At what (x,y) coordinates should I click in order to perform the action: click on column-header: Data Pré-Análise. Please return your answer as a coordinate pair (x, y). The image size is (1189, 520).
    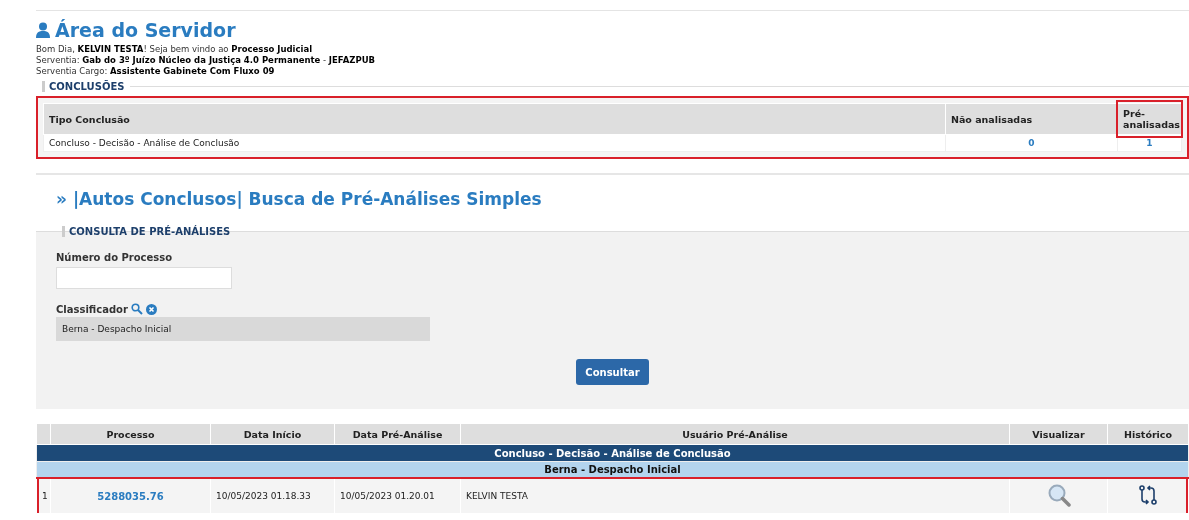
    Looking at the image, I should click on (397, 434).